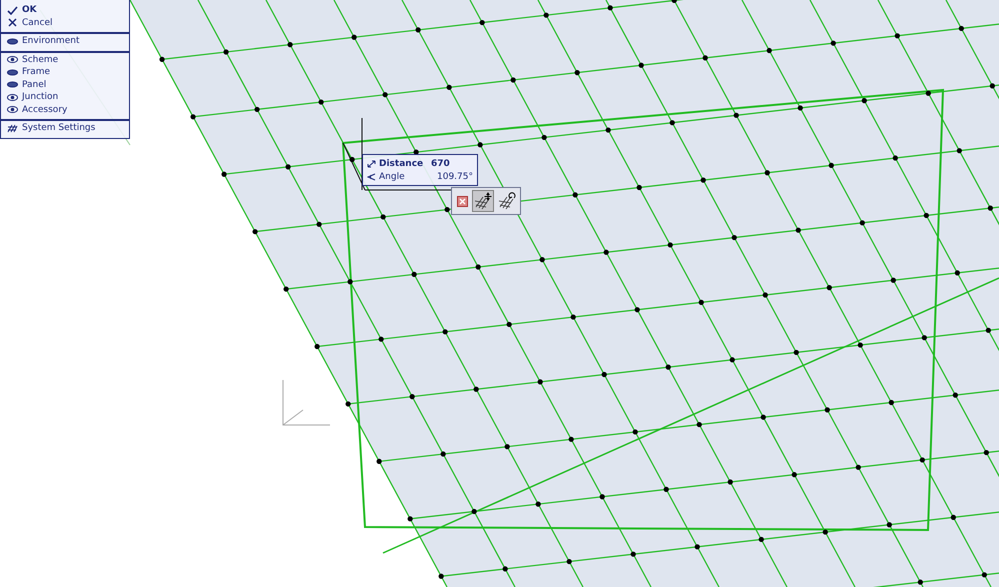 The width and height of the screenshot is (999, 587). I want to click on tracker-value: 109.75°, so click(454, 177).